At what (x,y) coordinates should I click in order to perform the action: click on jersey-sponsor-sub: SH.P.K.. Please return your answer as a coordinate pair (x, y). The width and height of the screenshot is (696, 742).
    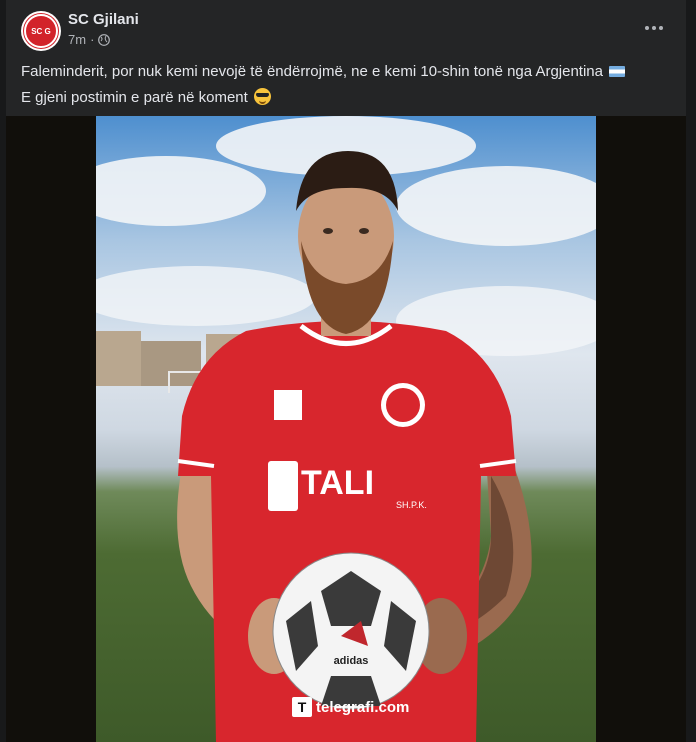
    Looking at the image, I should click on (411, 505).